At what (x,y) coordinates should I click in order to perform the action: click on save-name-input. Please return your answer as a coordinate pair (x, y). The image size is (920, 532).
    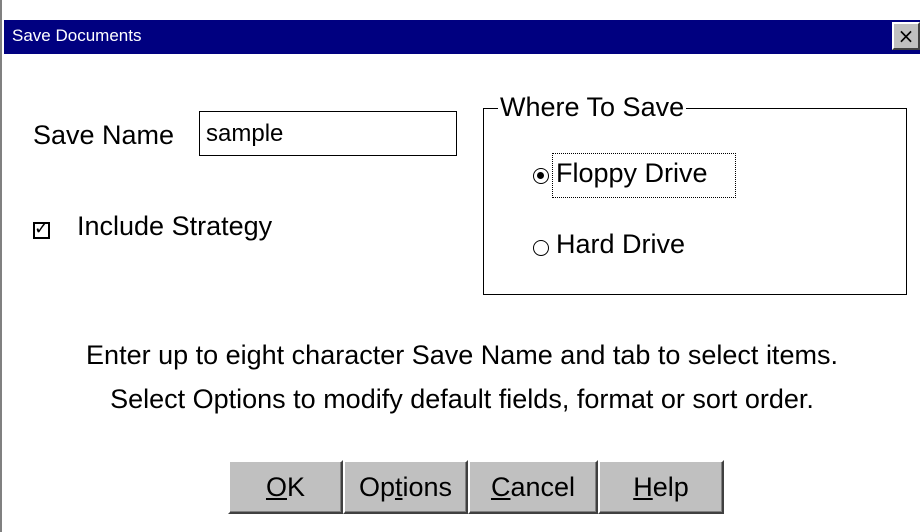
    Looking at the image, I should click on (328, 133).